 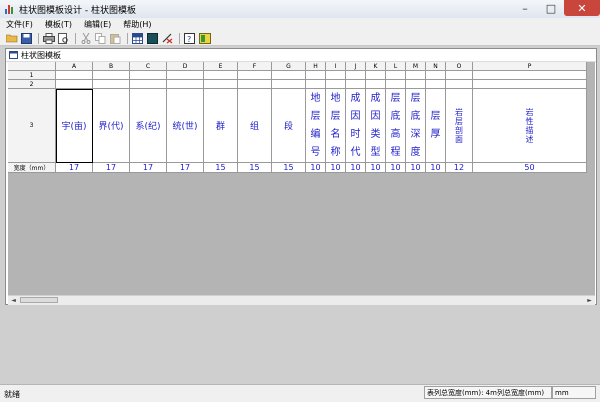 I want to click on grid-icon, so click(x=137, y=38).